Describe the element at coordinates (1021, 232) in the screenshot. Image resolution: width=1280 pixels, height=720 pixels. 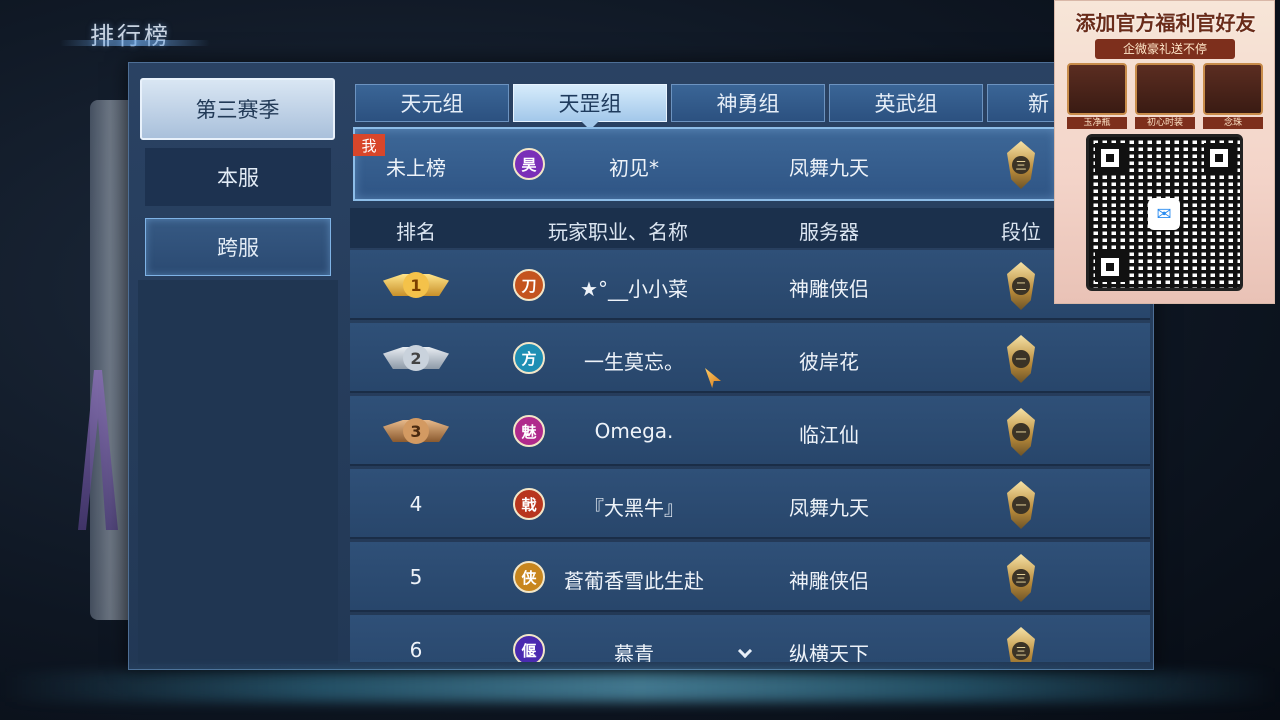
I see `column-header-tier: 段位` at that location.